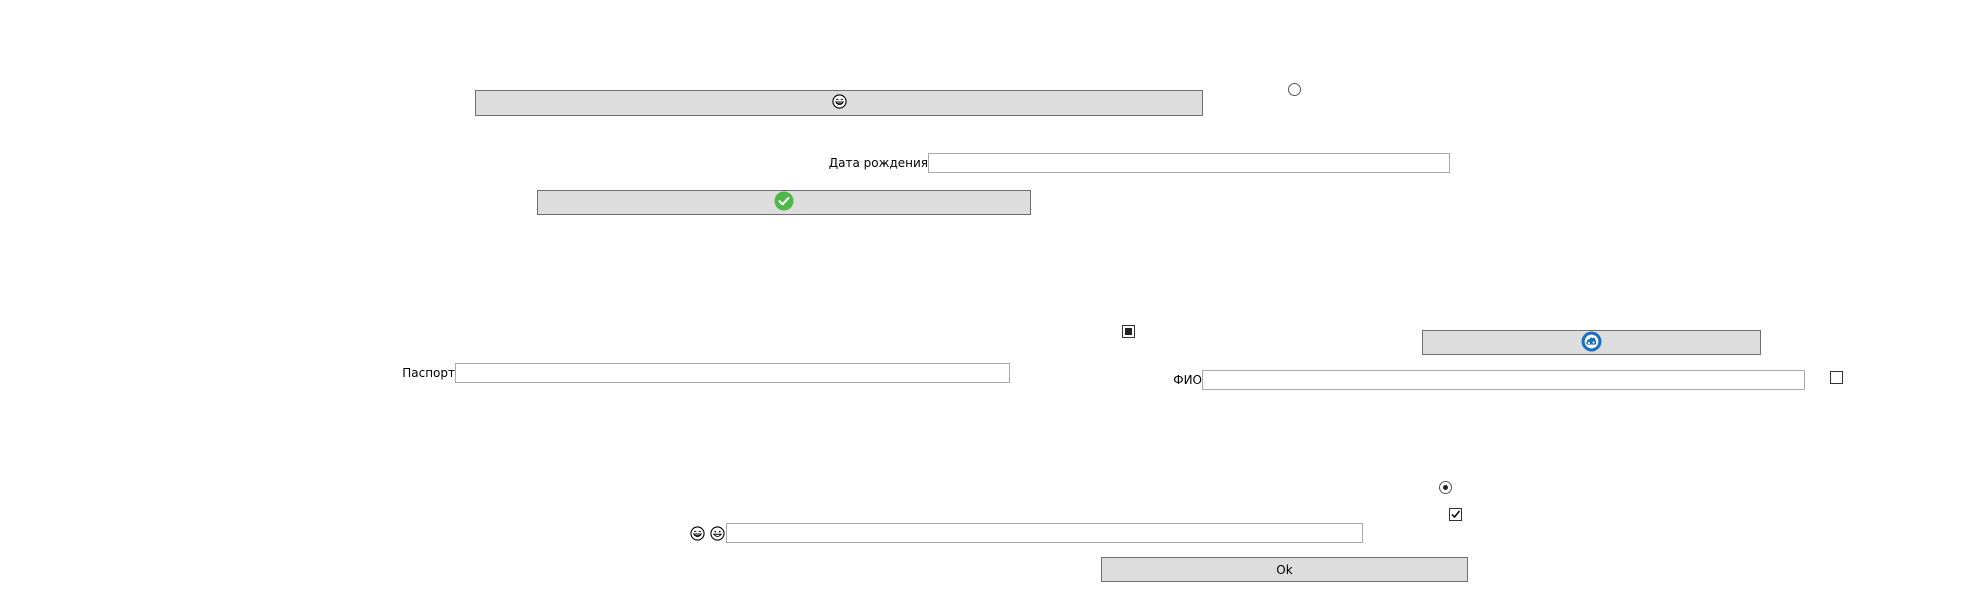 This screenshot has width=1970, height=605. What do you see at coordinates (1284, 569) in the screenshot?
I see `ok-button: Ok` at bounding box center [1284, 569].